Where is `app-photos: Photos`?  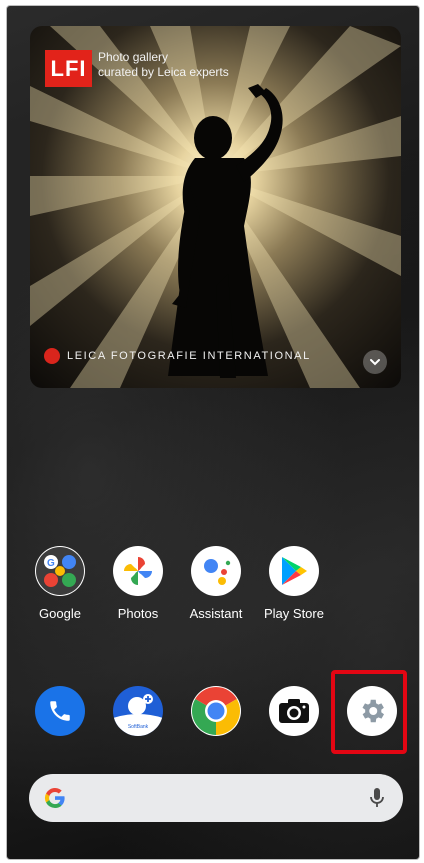
app-photos: Photos is located at coordinates (138, 583).